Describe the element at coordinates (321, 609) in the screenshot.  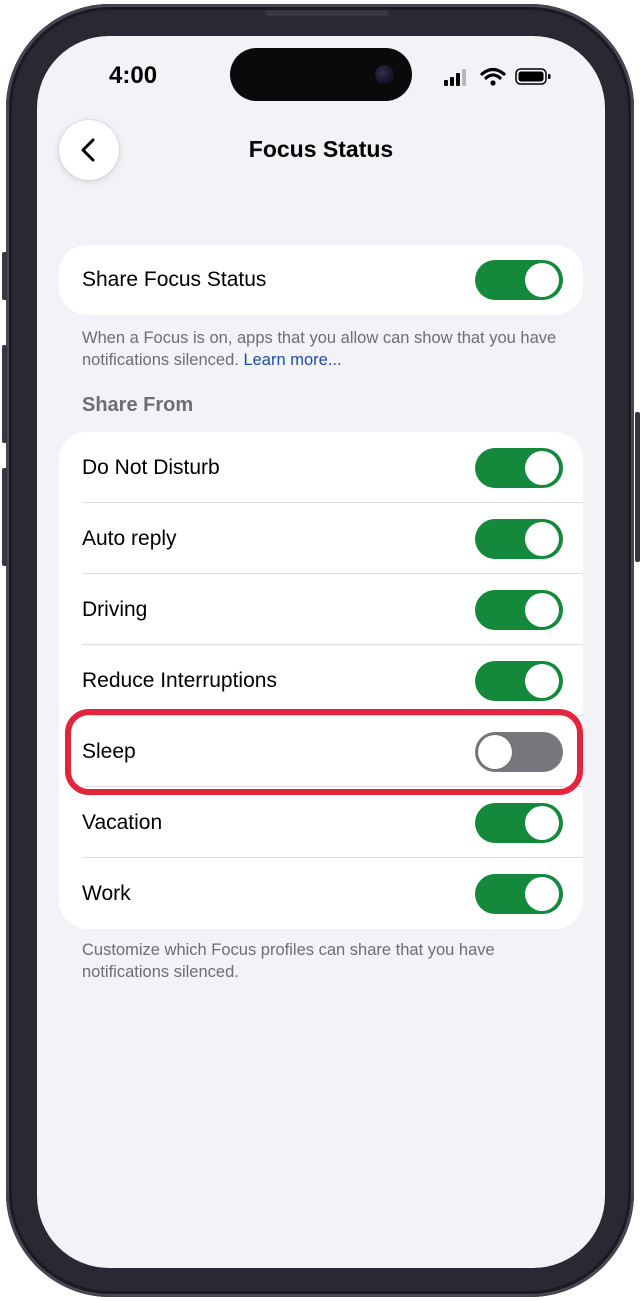
I see `focus-row-driving: Driving` at that location.